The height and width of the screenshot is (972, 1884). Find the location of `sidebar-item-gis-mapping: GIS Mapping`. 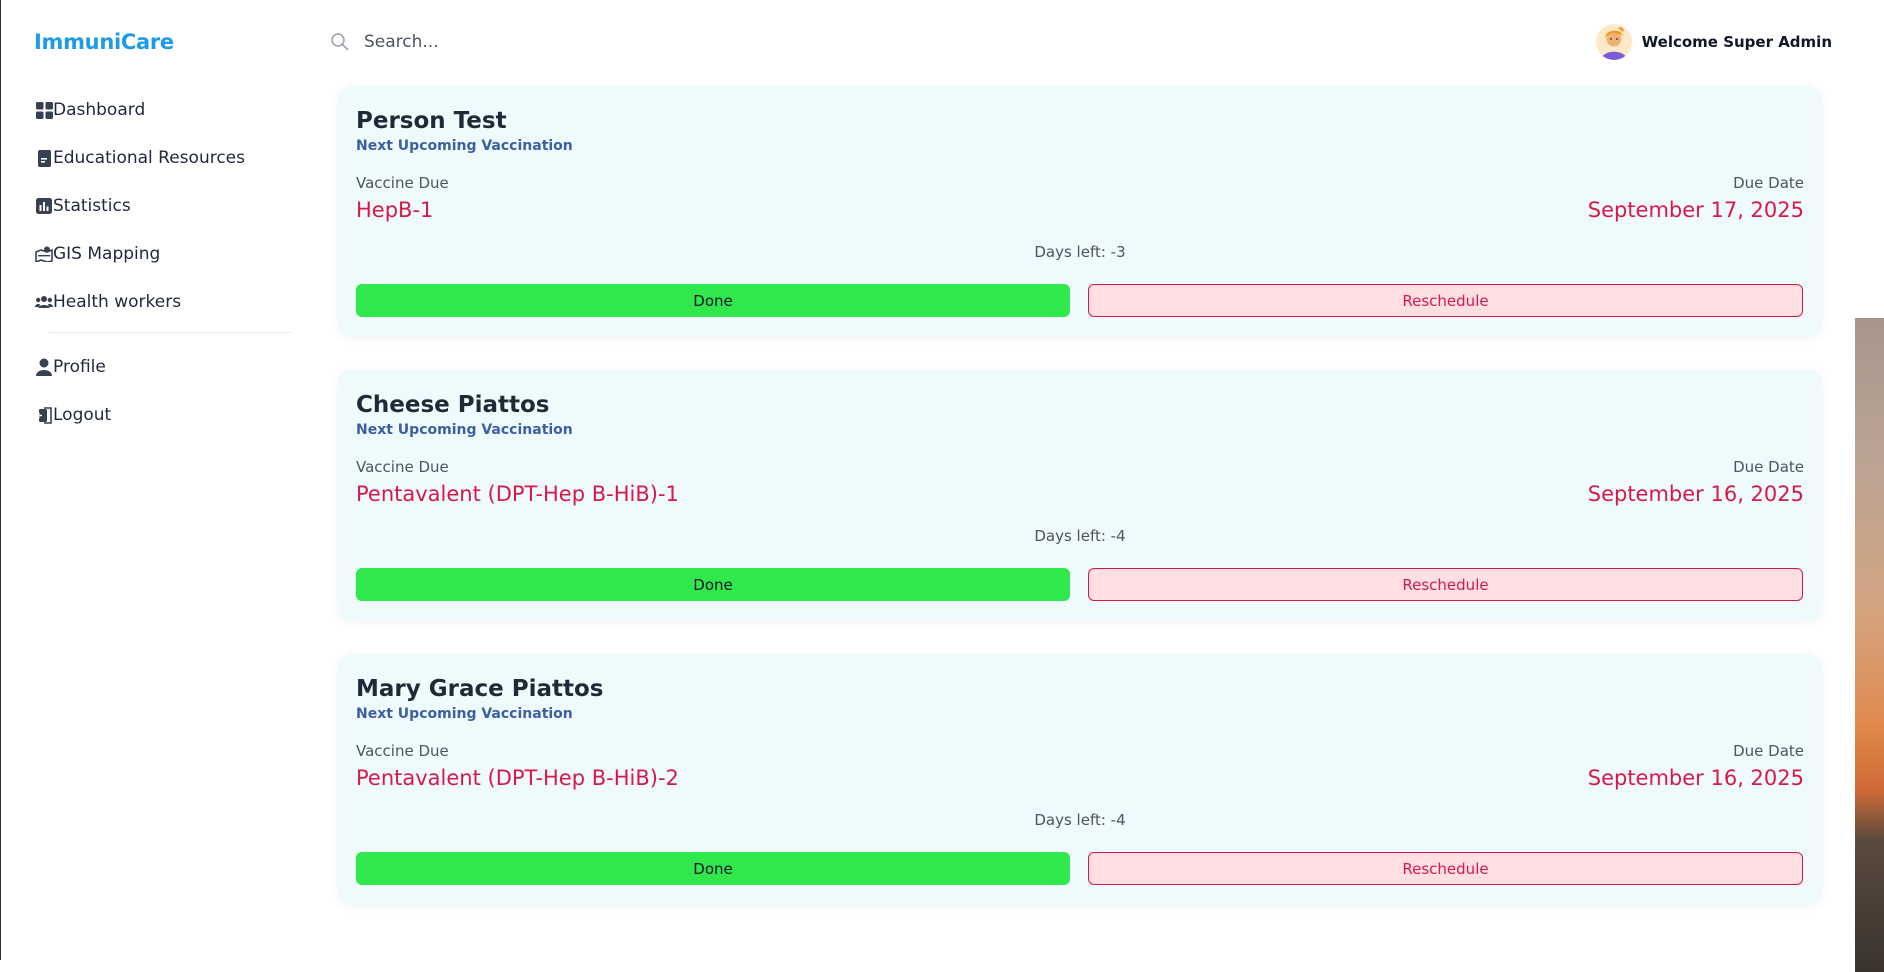

sidebar-item-gis-mapping: GIS Mapping is located at coordinates (163, 254).